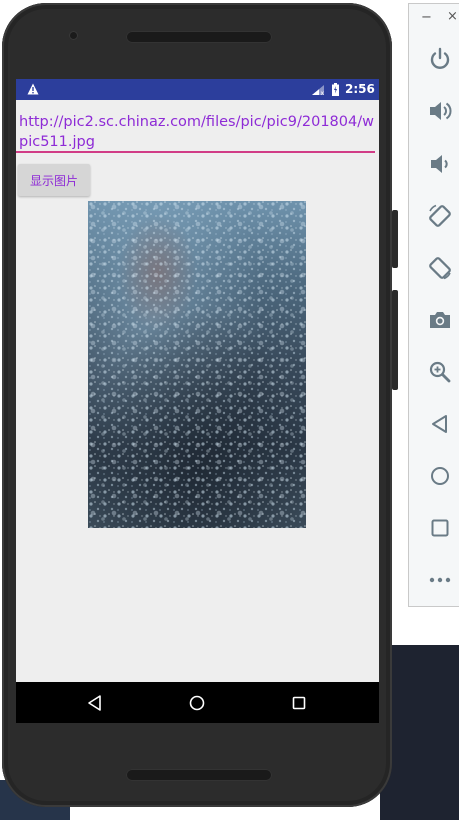 Image resolution: width=459 pixels, height=820 pixels. I want to click on url-input-underline, so click(195, 152).